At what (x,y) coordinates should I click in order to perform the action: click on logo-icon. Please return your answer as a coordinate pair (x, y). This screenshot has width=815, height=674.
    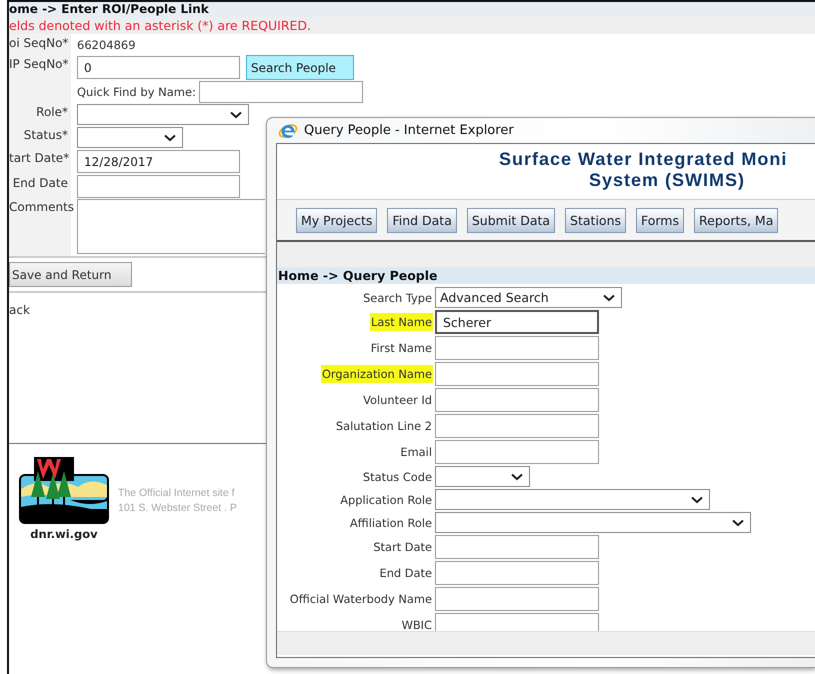
    Looking at the image, I should click on (64, 491).